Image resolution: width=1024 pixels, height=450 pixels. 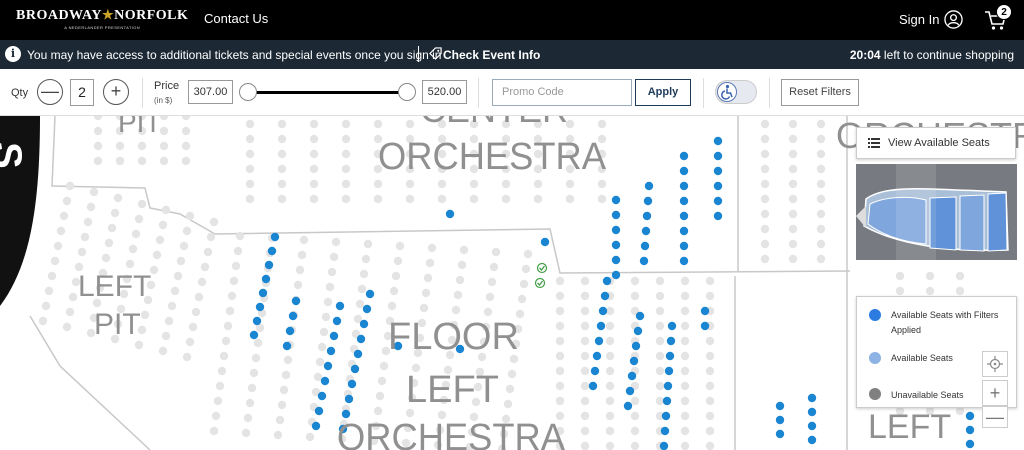 What do you see at coordinates (936, 212) in the screenshot?
I see `venue-minimap` at bounding box center [936, 212].